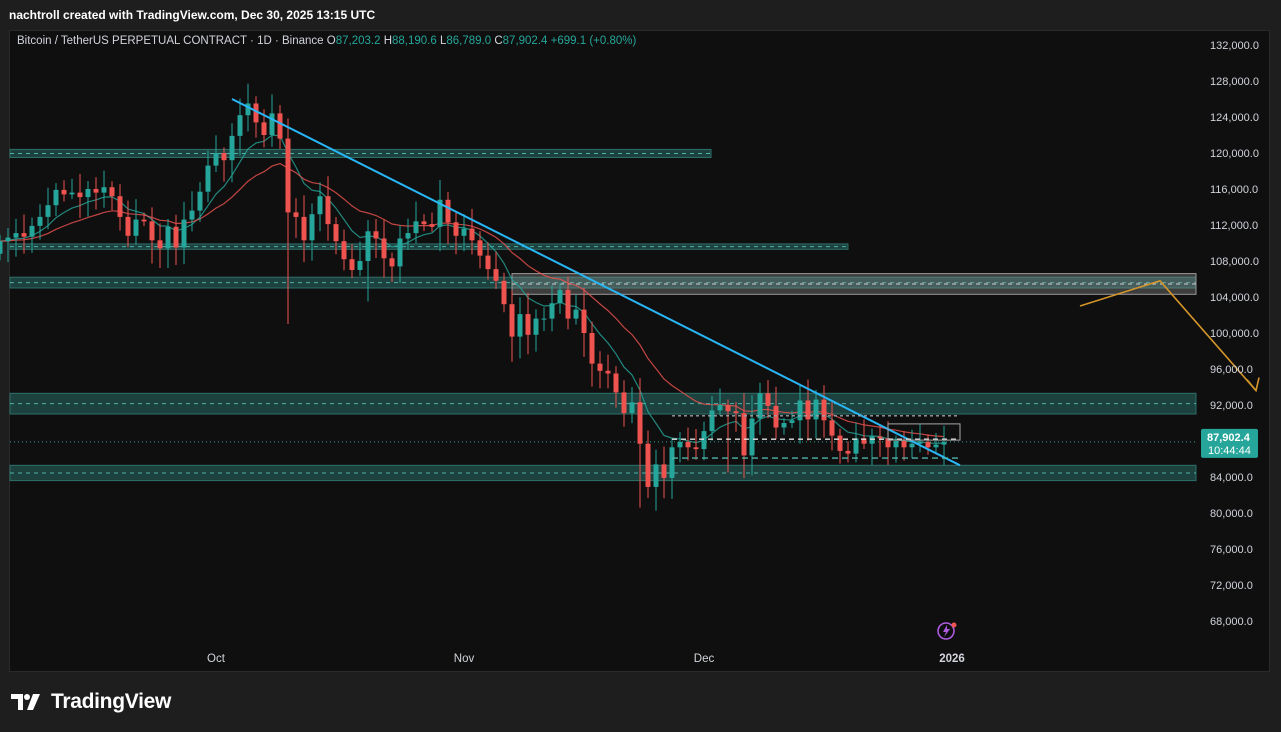  What do you see at coordinates (1234, 82) in the screenshot?
I see `price-tick-label: 128,000.0` at bounding box center [1234, 82].